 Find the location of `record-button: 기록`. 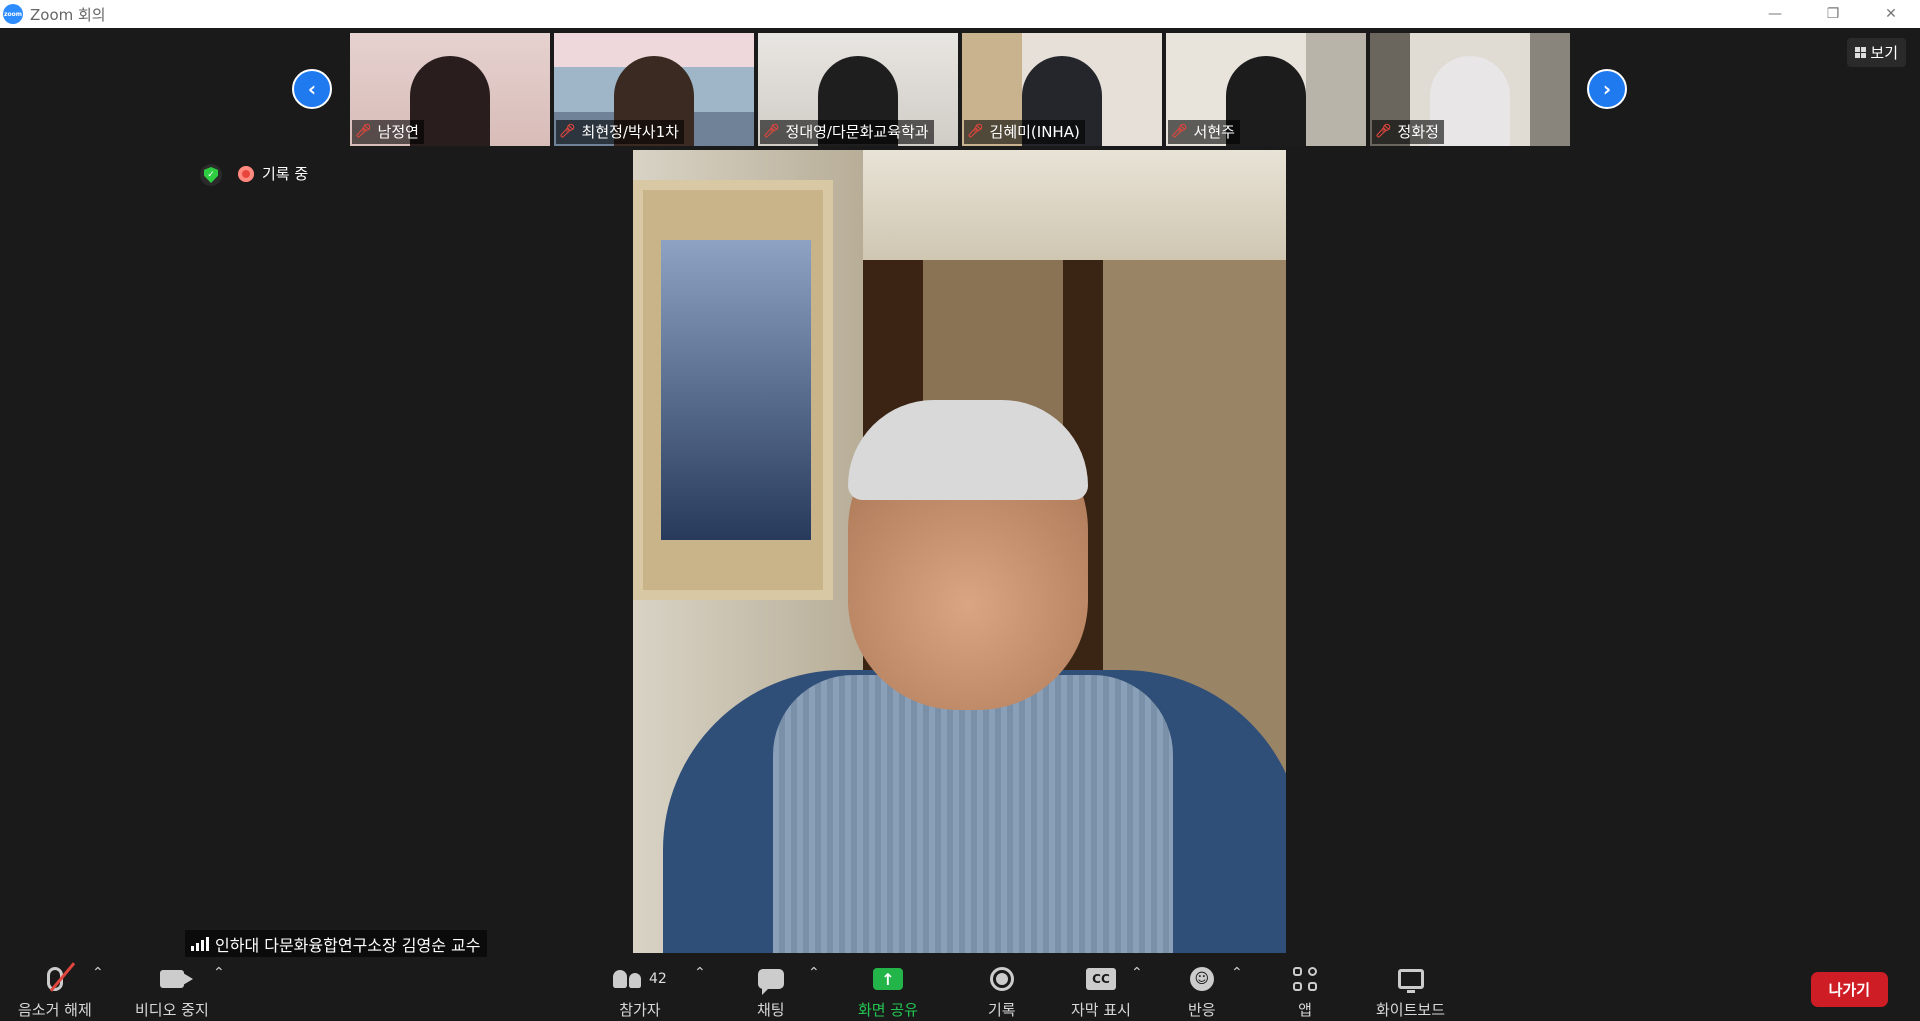

record-button: 기록 is located at coordinates (1002, 991).